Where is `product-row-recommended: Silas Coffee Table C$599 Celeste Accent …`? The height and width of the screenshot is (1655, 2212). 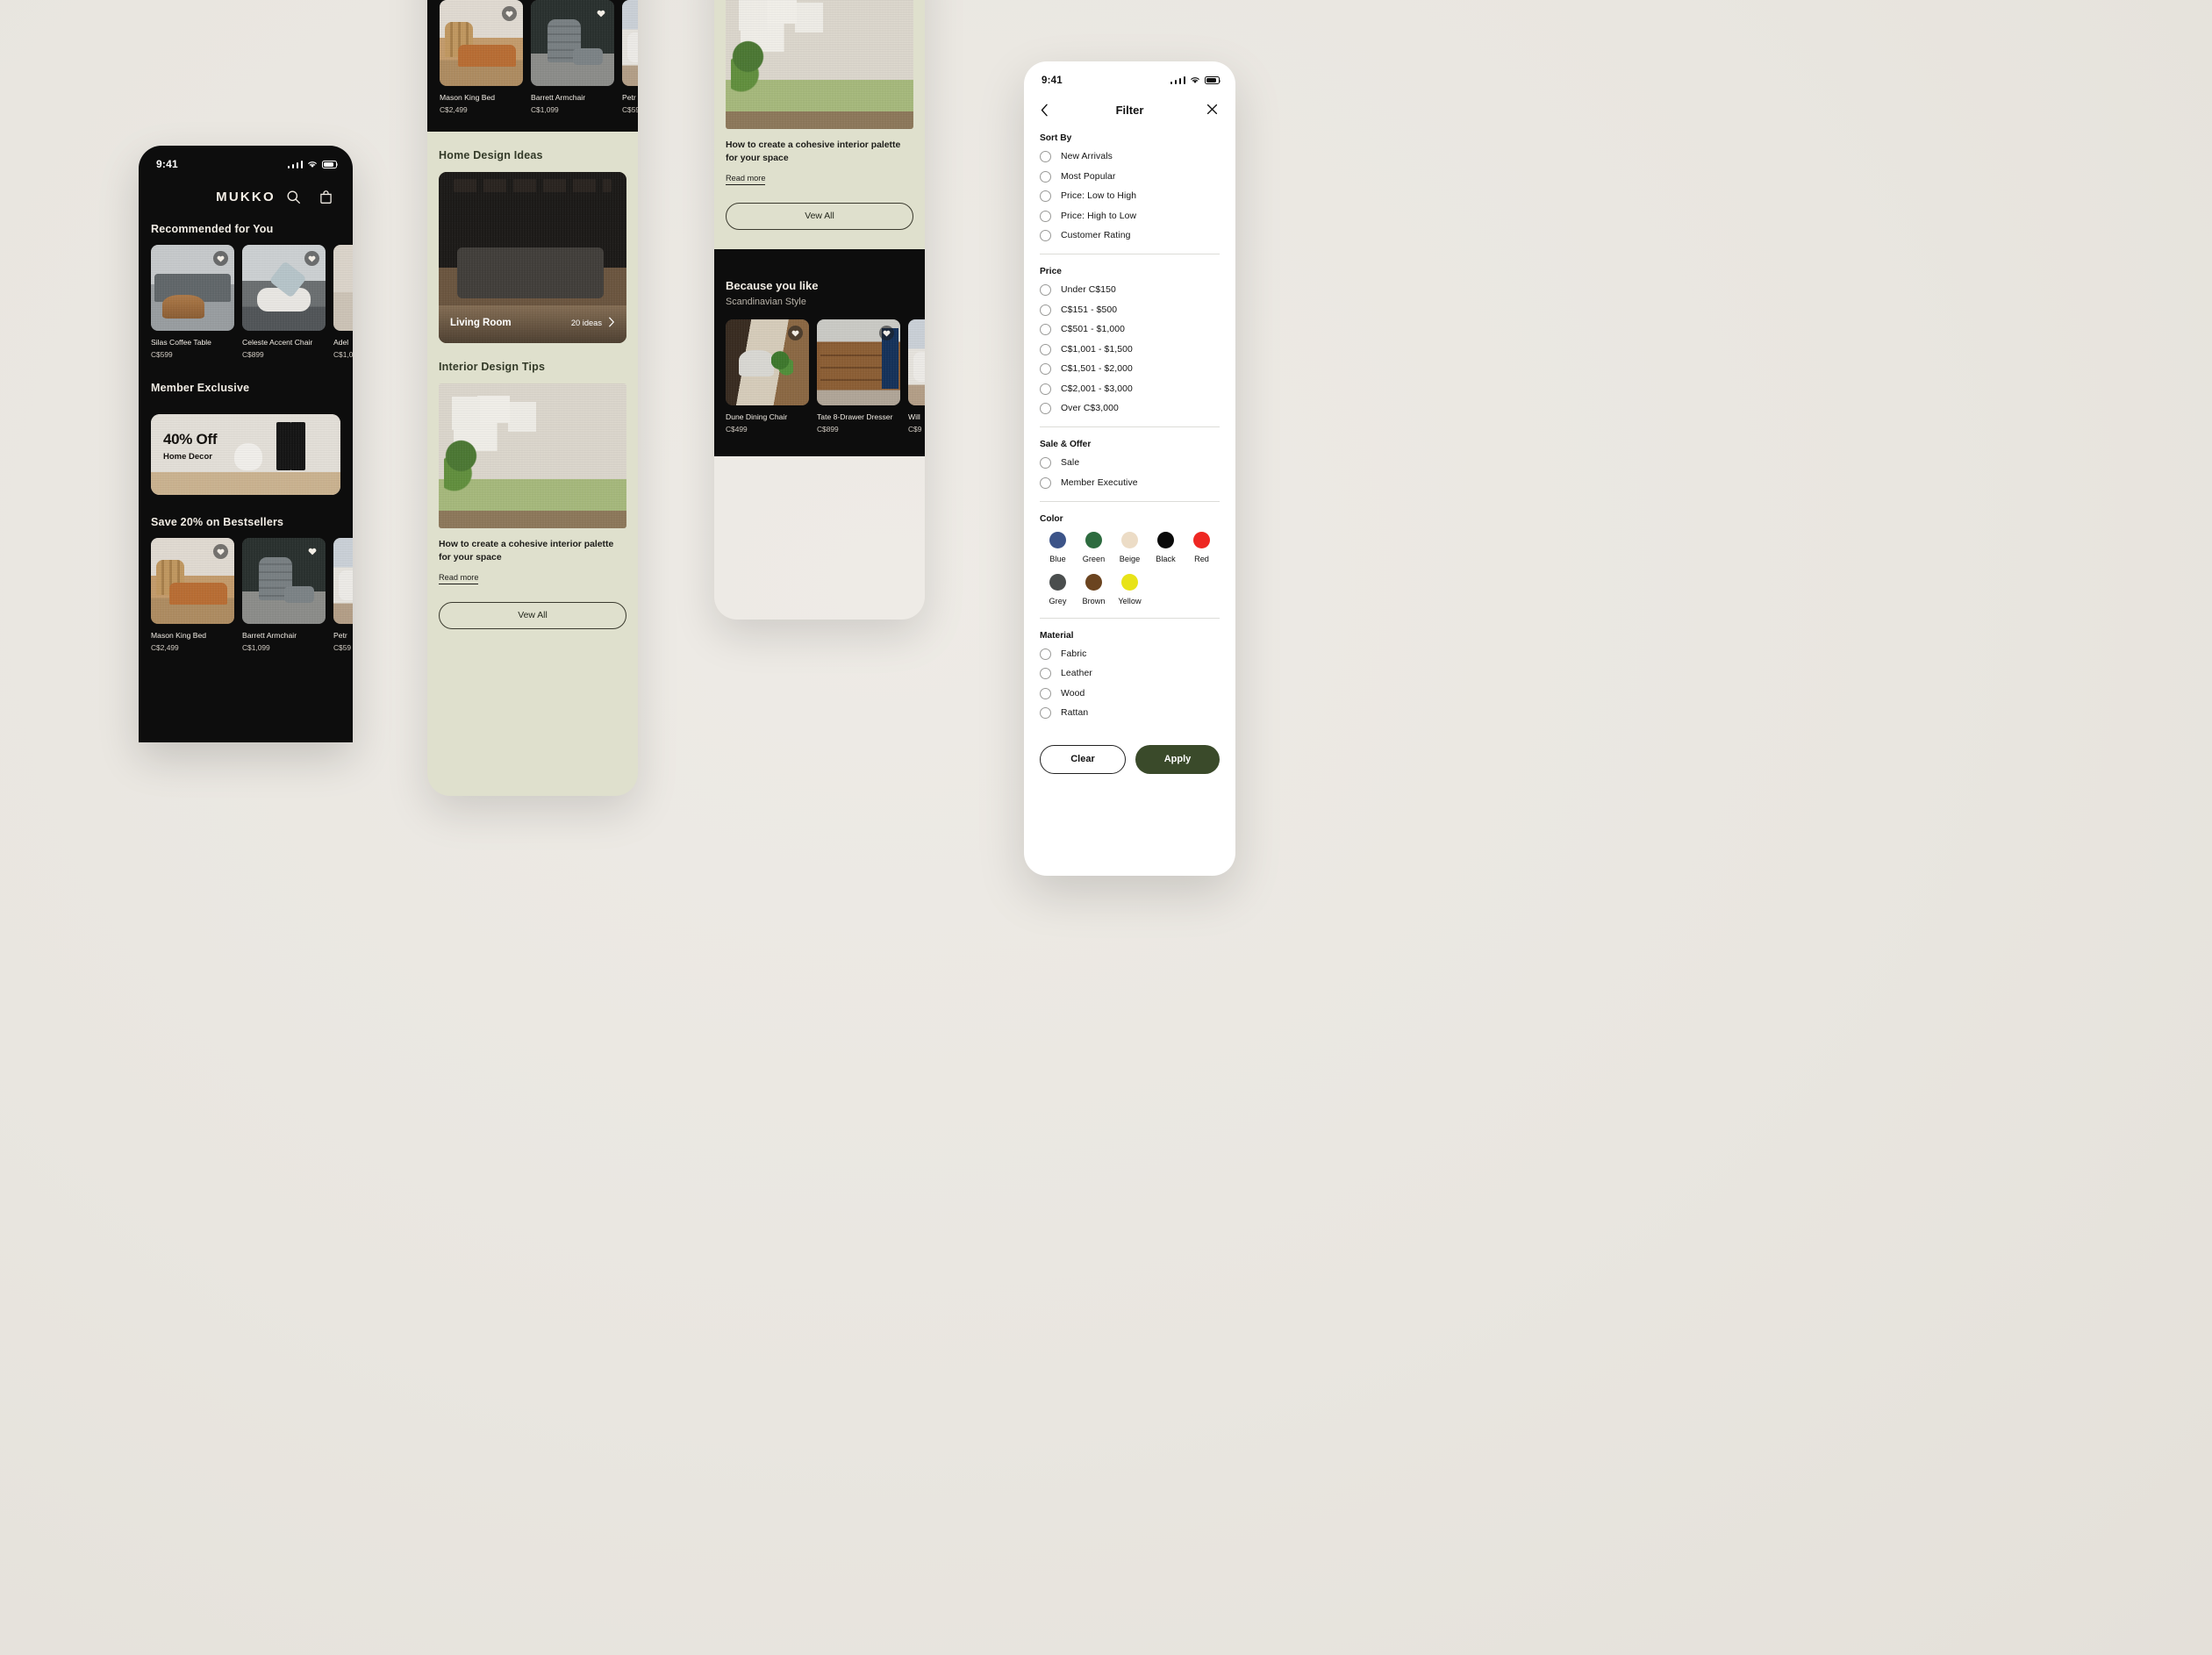
product-row-recommended: Silas Coffee Table C$599 Celeste Accent … is located at coordinates (246, 302).